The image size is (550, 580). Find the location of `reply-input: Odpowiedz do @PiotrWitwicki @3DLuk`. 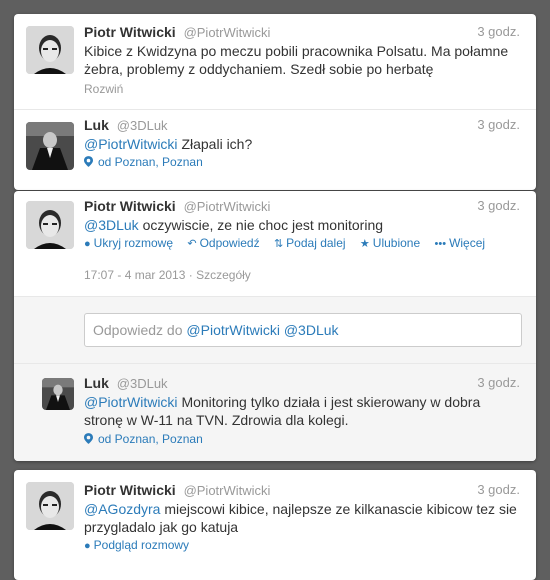

reply-input: Odpowiedz do @PiotrWitwicki @3DLuk is located at coordinates (303, 330).